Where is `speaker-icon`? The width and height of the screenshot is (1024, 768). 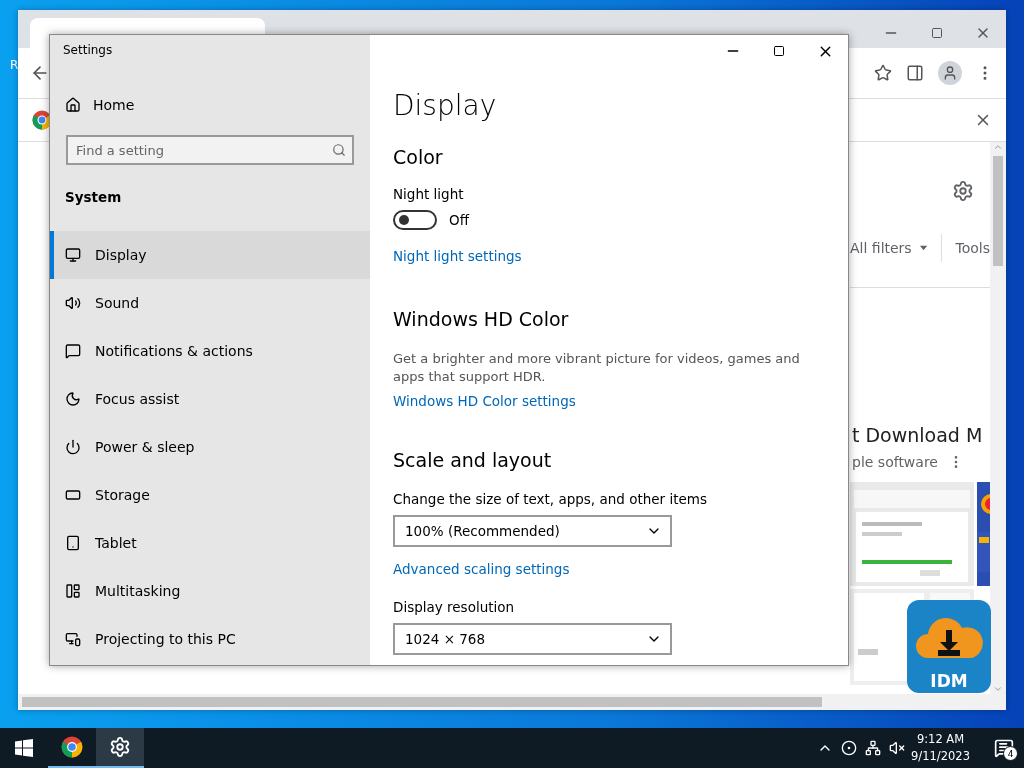
speaker-icon is located at coordinates (73, 303).